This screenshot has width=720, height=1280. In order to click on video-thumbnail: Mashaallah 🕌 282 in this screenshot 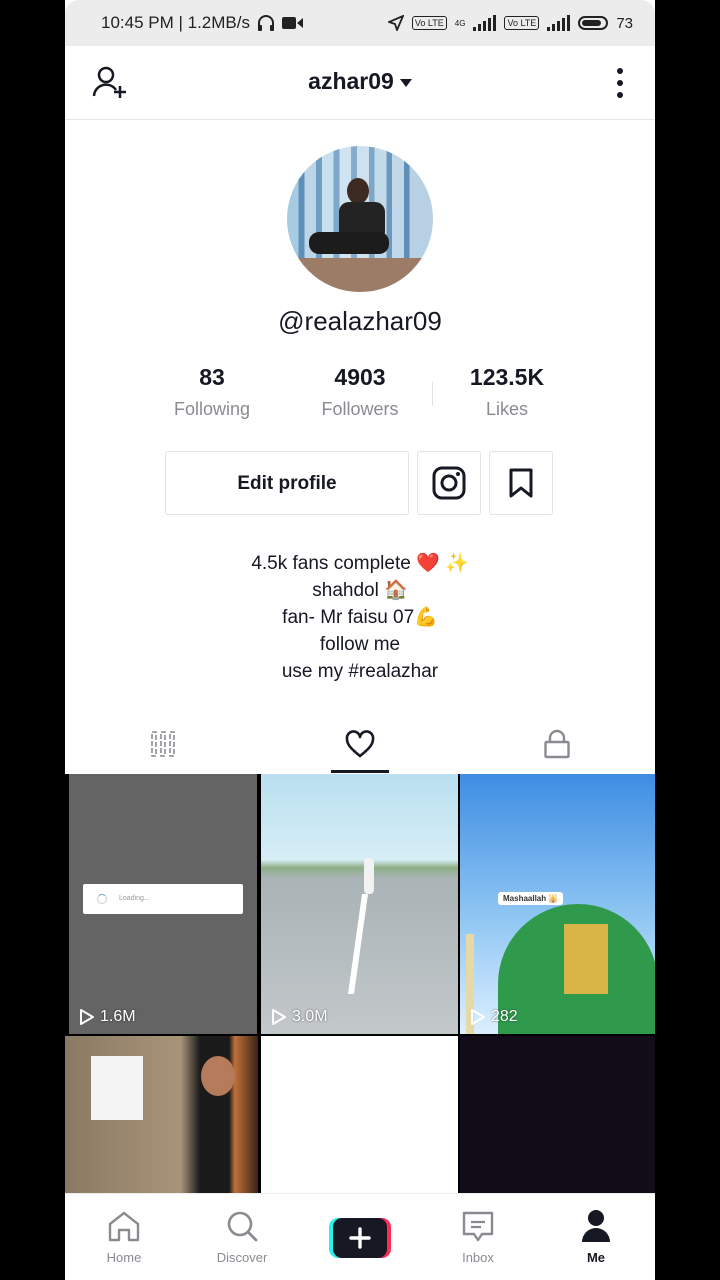, I will do `click(557, 904)`.